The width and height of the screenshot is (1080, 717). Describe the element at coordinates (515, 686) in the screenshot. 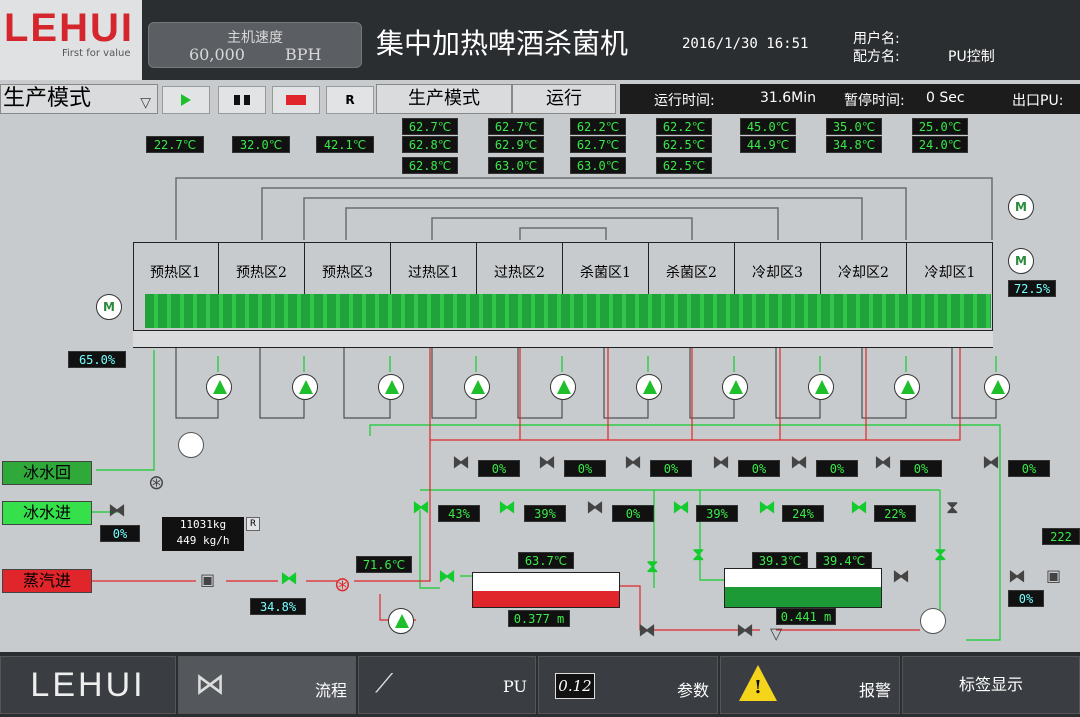

I see `nav-pu-label: PU` at that location.